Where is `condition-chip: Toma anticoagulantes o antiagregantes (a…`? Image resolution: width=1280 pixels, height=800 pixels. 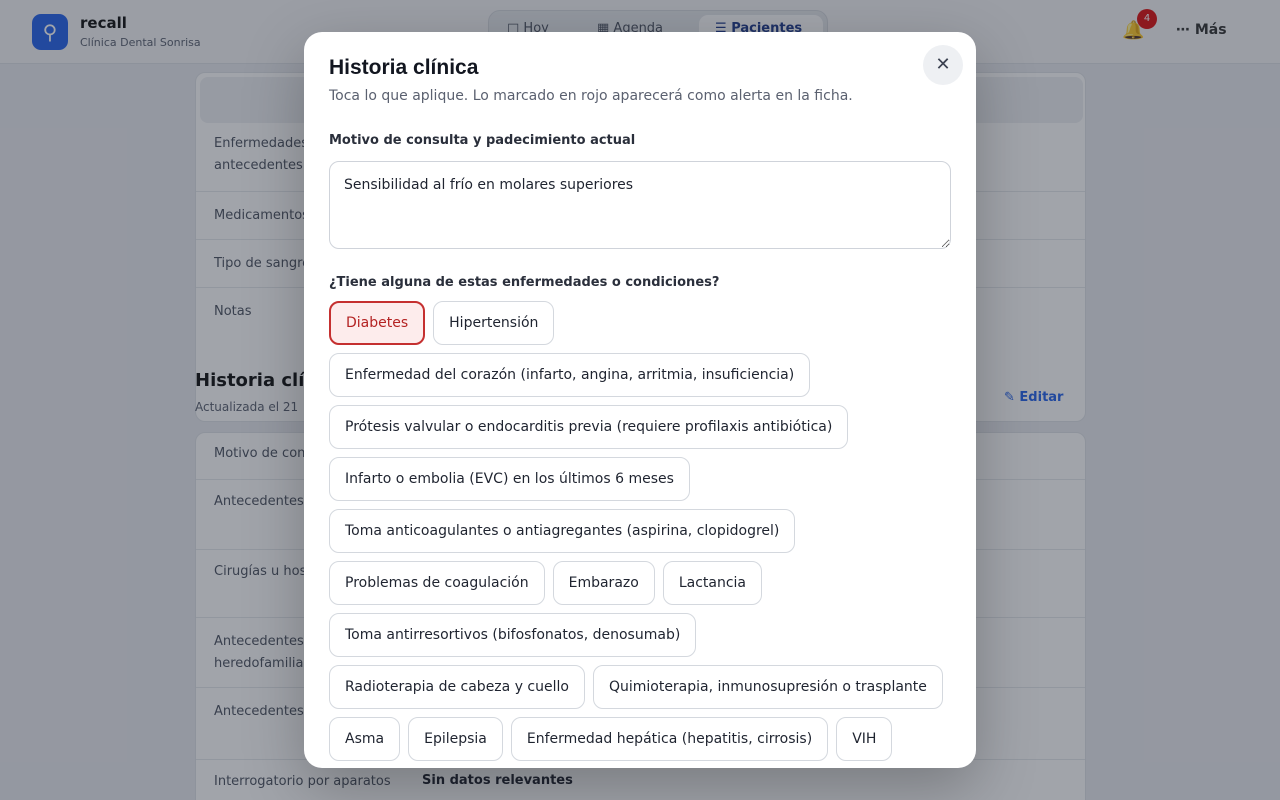
condition-chip: Toma anticoagulantes o antiagregantes (a… is located at coordinates (562, 531).